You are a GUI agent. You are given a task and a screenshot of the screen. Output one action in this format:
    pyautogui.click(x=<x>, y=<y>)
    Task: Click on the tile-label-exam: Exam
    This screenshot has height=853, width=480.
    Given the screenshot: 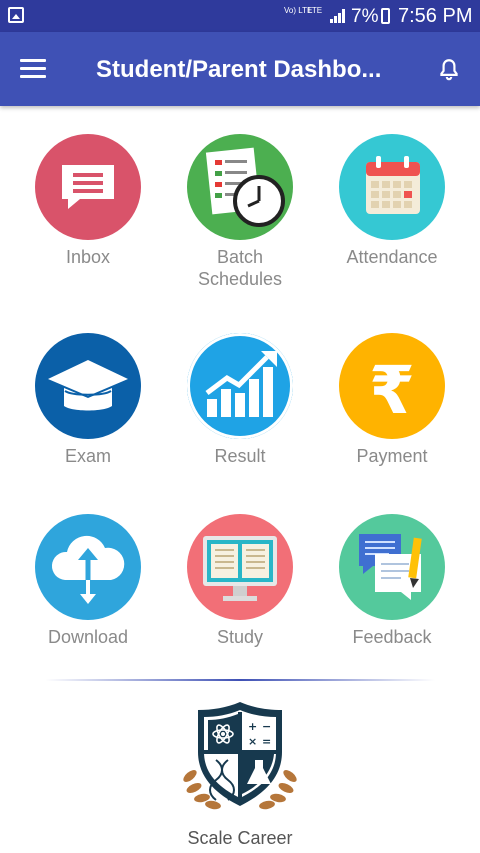 What is the action you would take?
    pyautogui.click(x=87, y=456)
    